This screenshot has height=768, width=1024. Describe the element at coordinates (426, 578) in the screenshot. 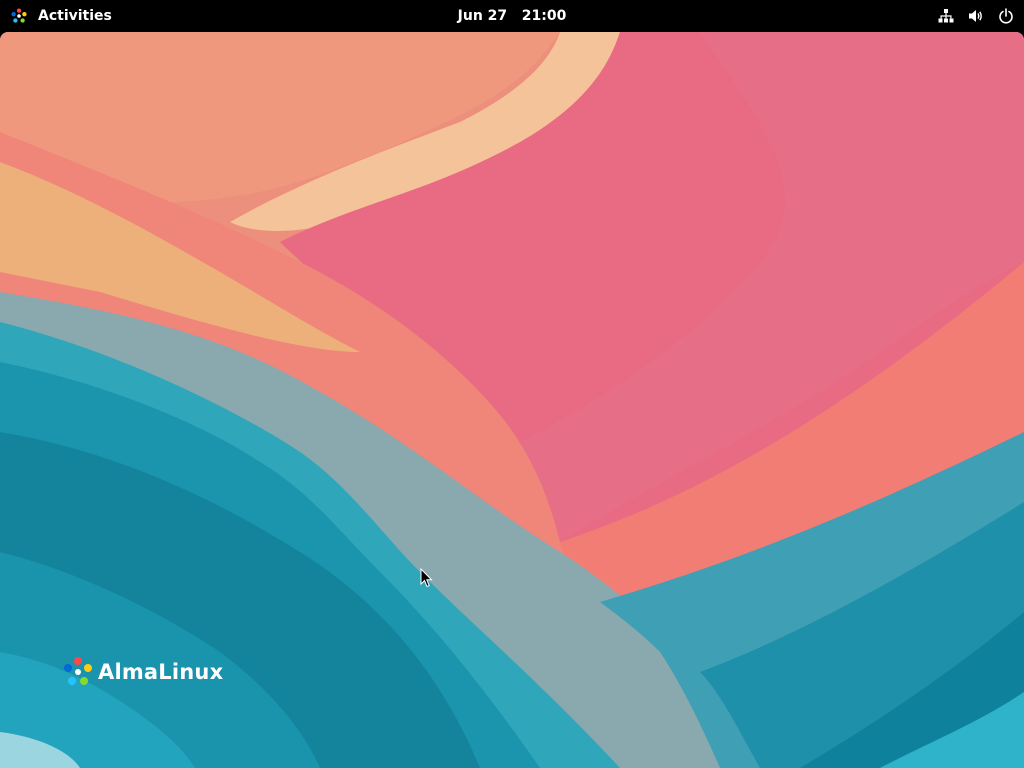

I see `mouse-pointer-icon` at that location.